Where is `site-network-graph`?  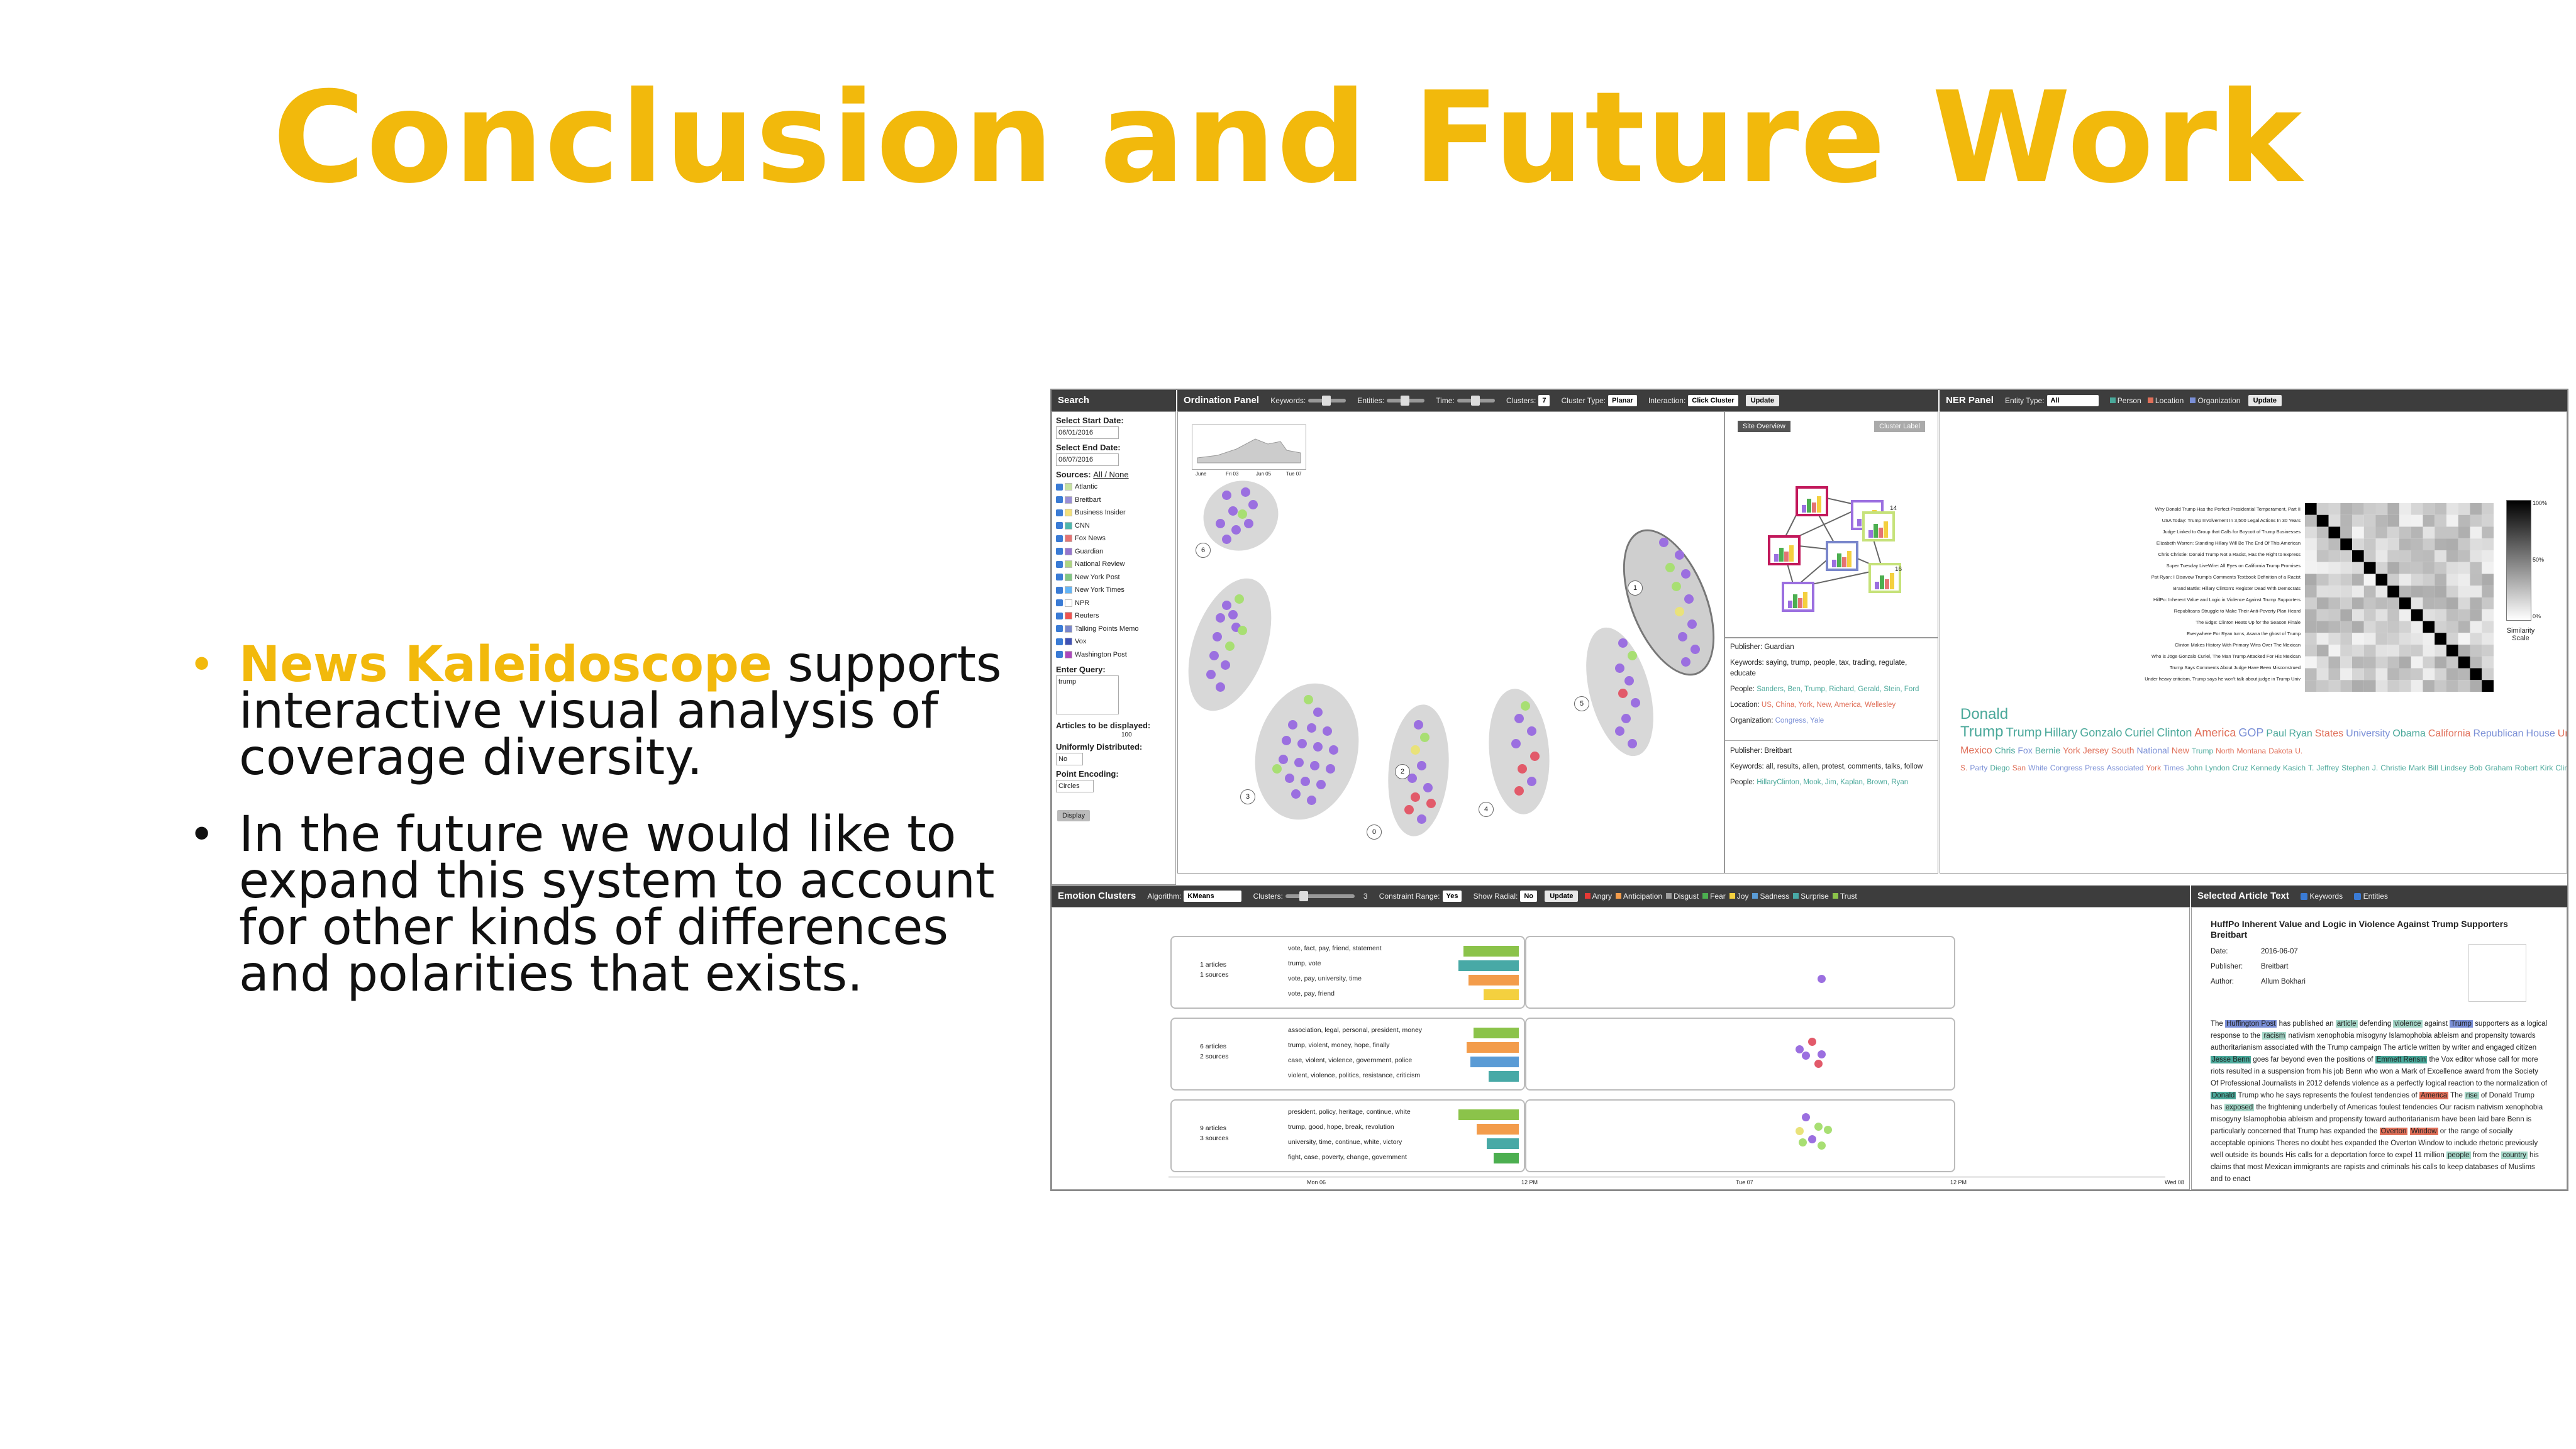 site-network-graph is located at coordinates (1831, 534).